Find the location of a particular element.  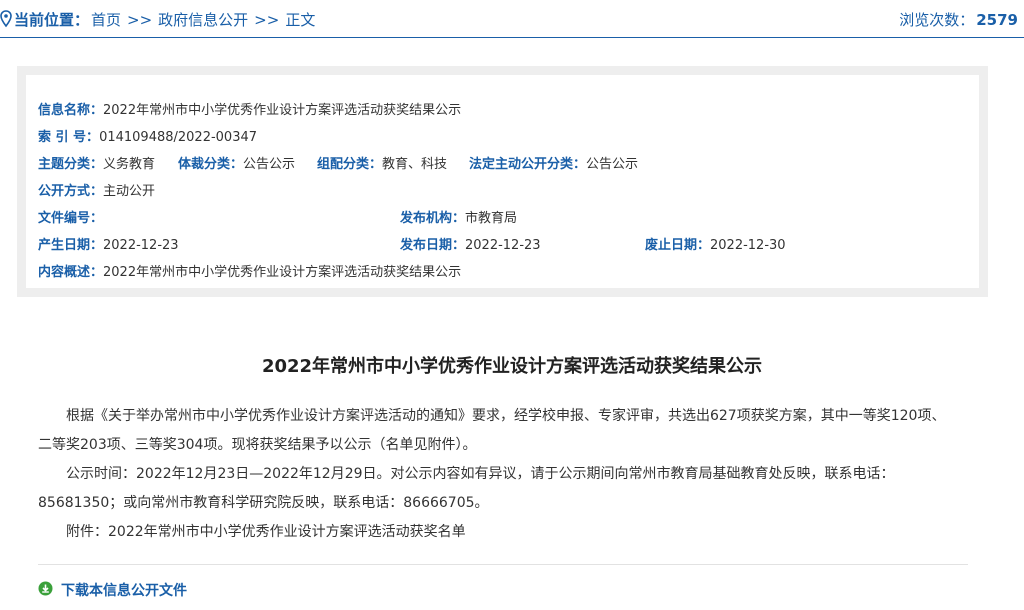

meta-row-index-no: 索 引 号：014109488/2022-00347 is located at coordinates (147, 136).